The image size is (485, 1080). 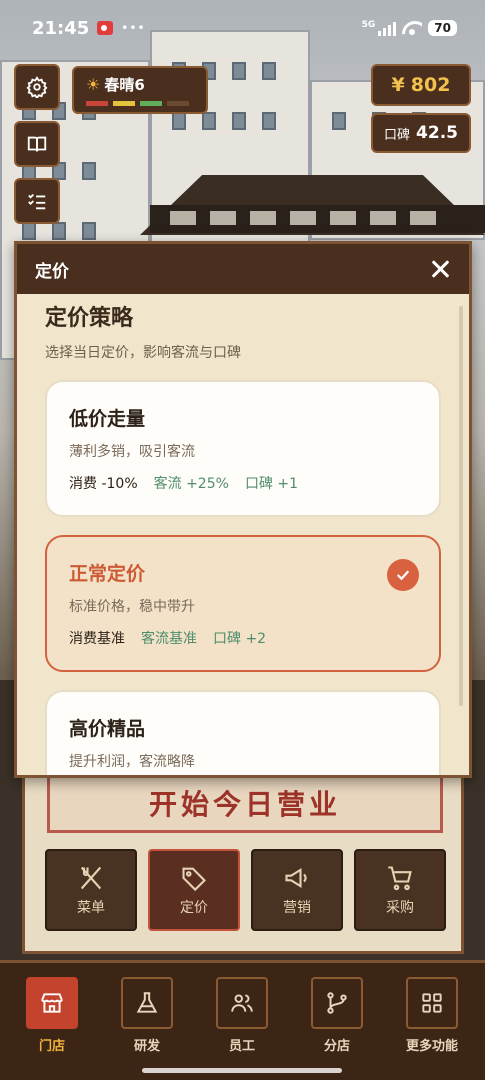 What do you see at coordinates (368, 25) in the screenshot?
I see `network-type: 5G` at bounding box center [368, 25].